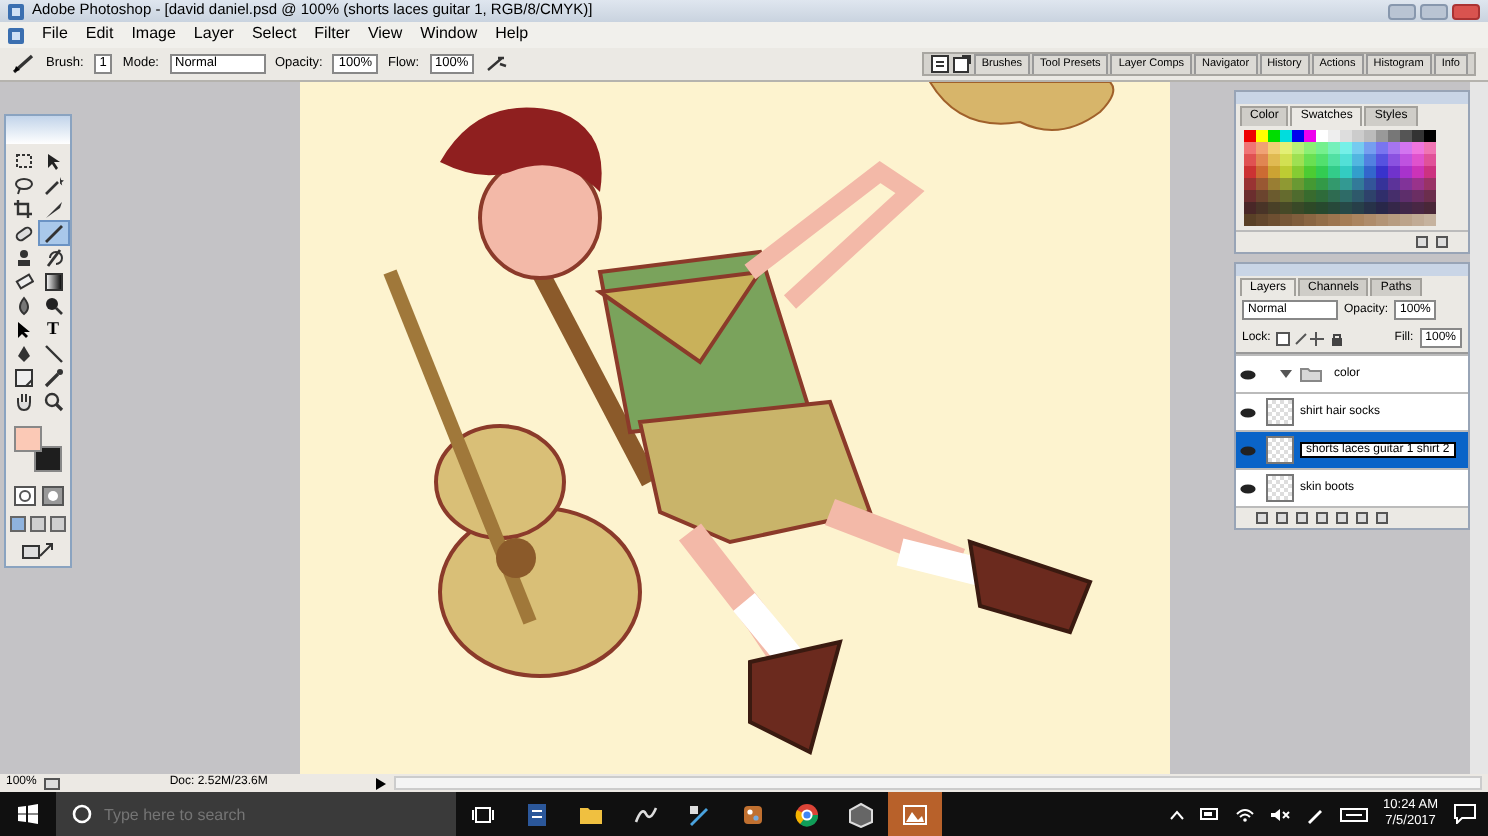 Image resolution: width=1488 pixels, height=836 pixels. What do you see at coordinates (53, 185) in the screenshot?
I see `wand-icon` at bounding box center [53, 185].